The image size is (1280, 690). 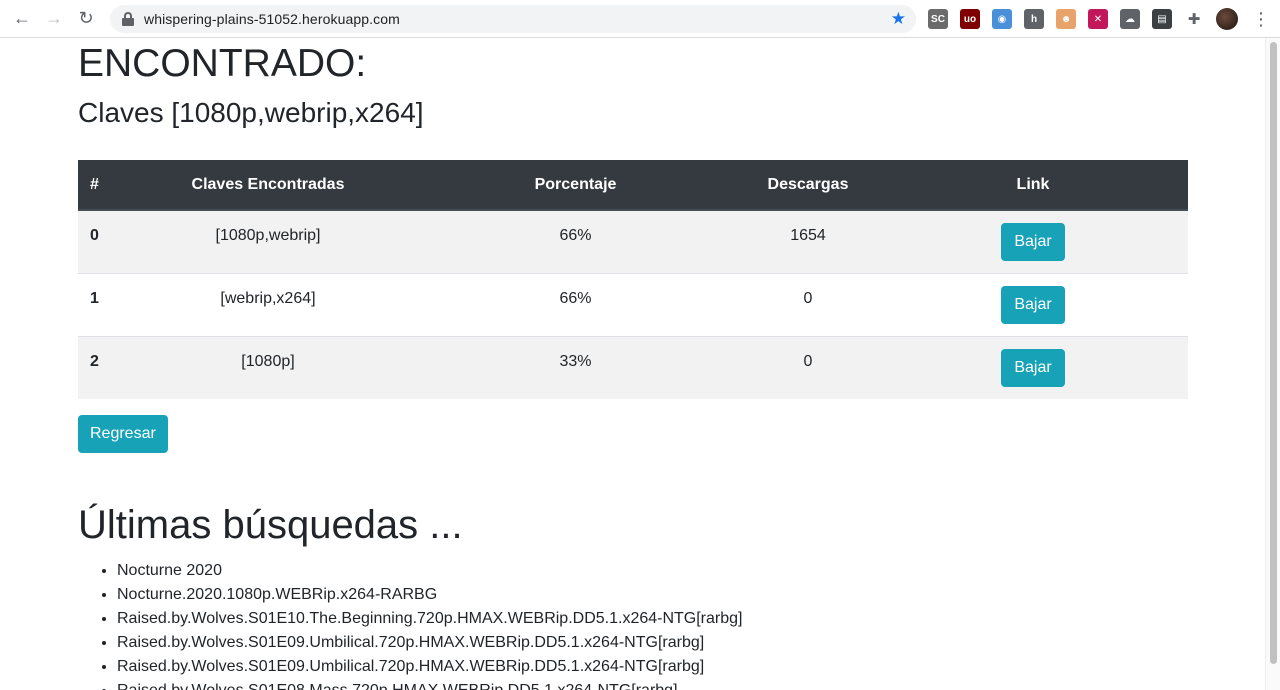 What do you see at coordinates (1033, 185) in the screenshot?
I see `header-link: Link` at bounding box center [1033, 185].